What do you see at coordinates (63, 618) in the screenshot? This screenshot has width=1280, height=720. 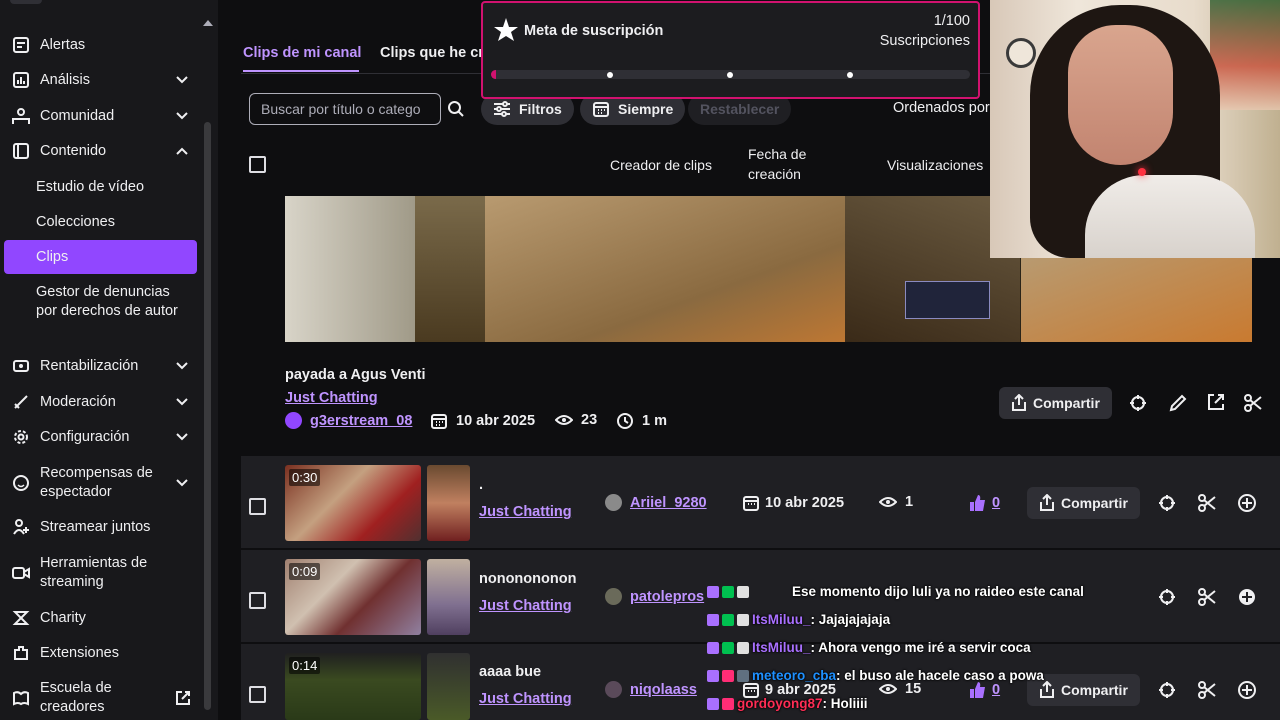 I see `sidebar-item-label: Charity` at bounding box center [63, 618].